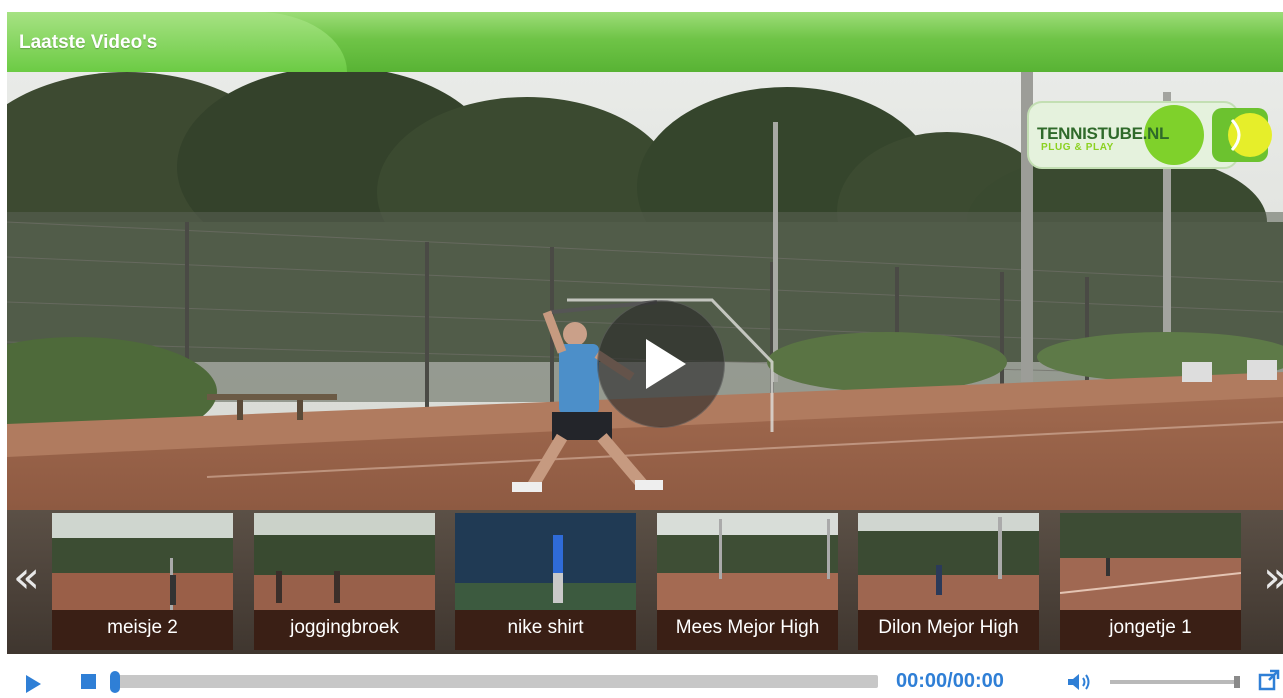  Describe the element at coordinates (1273, 578) in the screenshot. I see `playlist-next-button: »` at that location.